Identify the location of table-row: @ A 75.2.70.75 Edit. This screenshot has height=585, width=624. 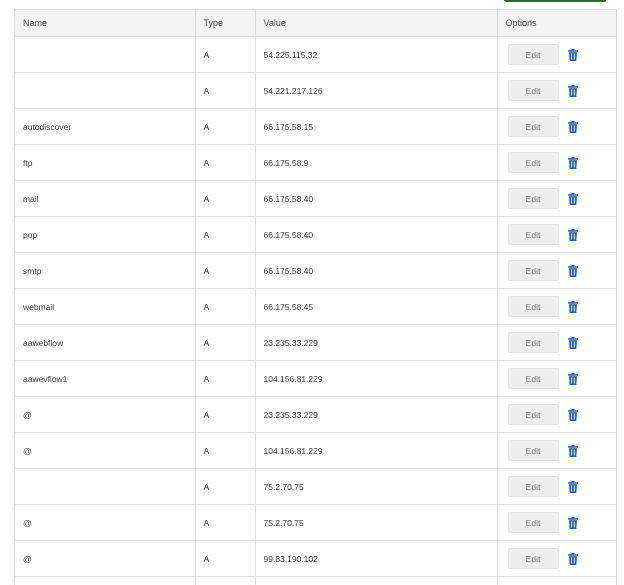
(316, 522).